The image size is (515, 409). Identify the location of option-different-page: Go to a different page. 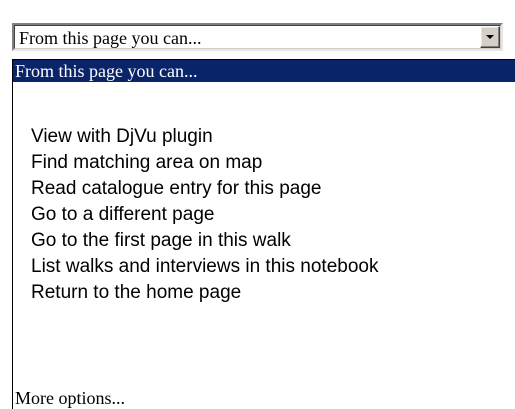
(264, 215).